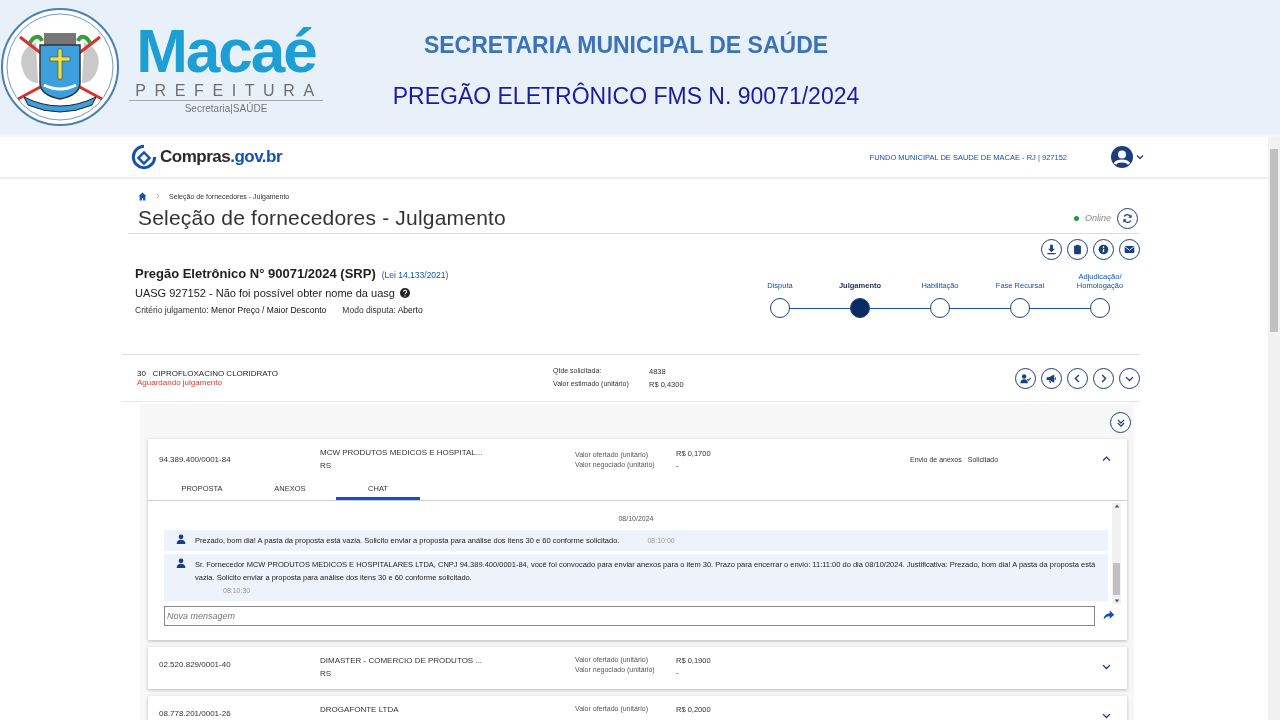 Image resolution: width=1280 pixels, height=720 pixels. I want to click on page-title: Seleção de fornecedores - Julgamento, so click(322, 218).